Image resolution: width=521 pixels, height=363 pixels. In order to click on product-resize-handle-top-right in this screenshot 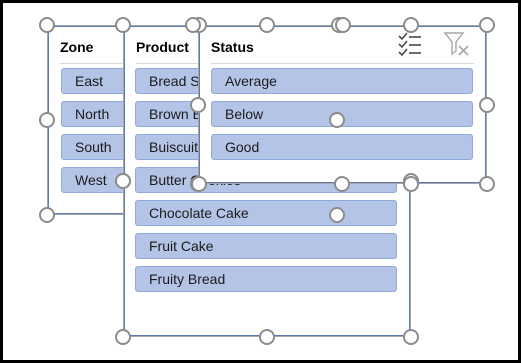, I will do `click(411, 25)`.